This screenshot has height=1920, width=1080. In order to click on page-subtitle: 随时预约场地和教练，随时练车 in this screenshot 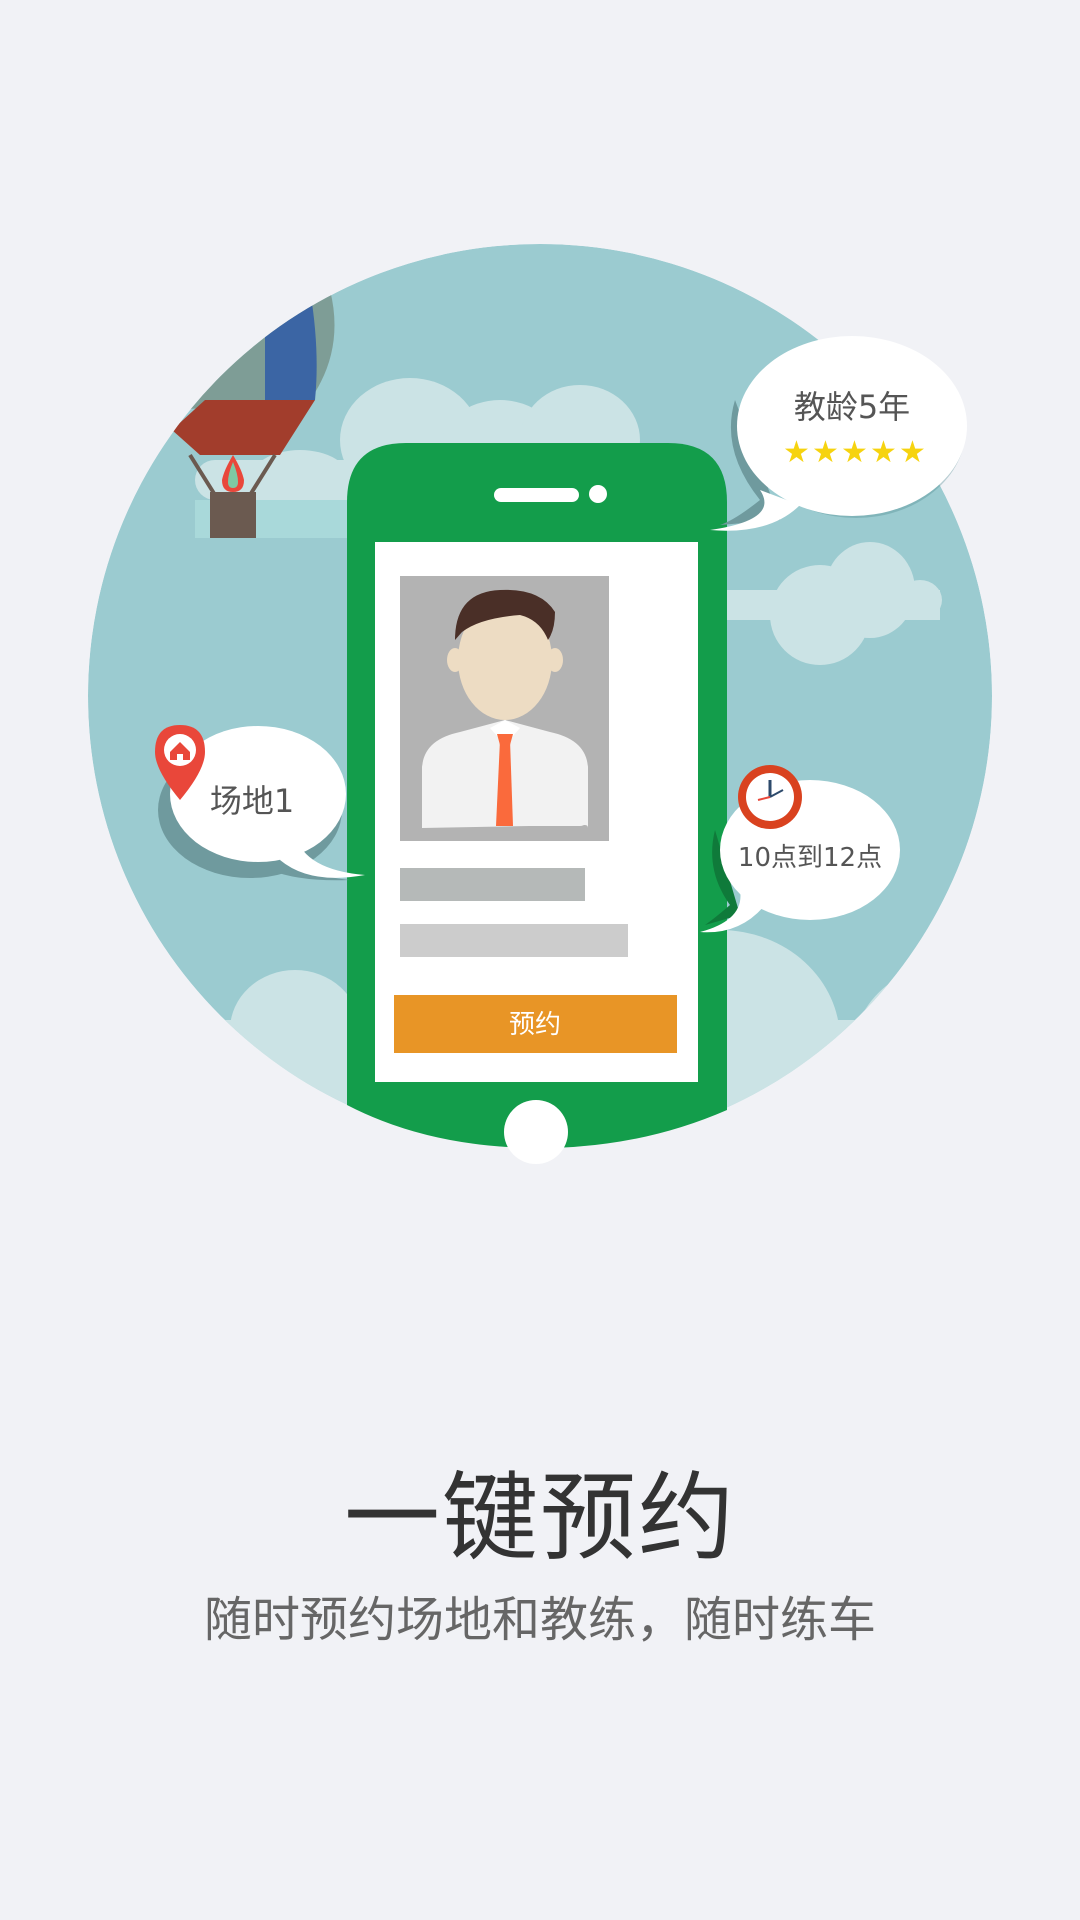, I will do `click(539, 1620)`.